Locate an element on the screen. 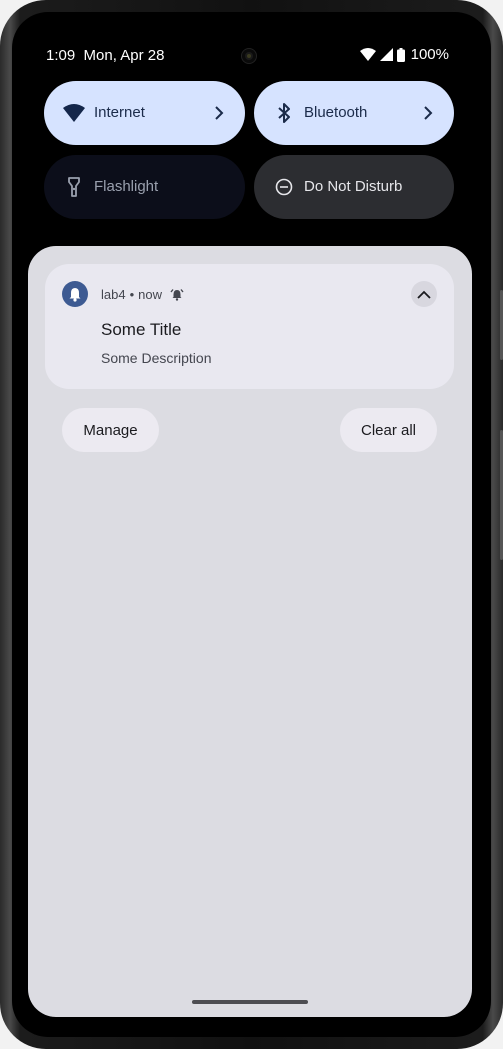 The image size is (503, 1049). battery-icon is located at coordinates (400, 54).